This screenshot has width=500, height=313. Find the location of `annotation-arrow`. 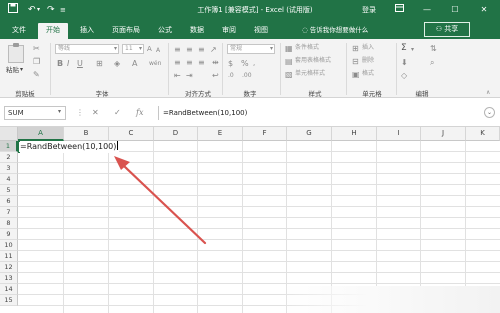

annotation-arrow is located at coordinates (160, 200).